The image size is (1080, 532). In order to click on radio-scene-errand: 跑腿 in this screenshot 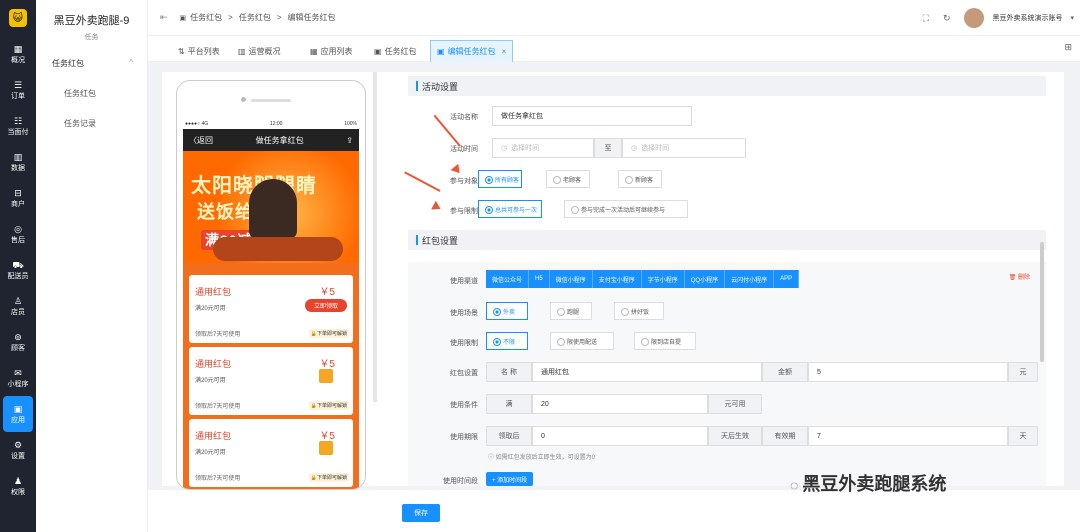, I will do `click(571, 311)`.